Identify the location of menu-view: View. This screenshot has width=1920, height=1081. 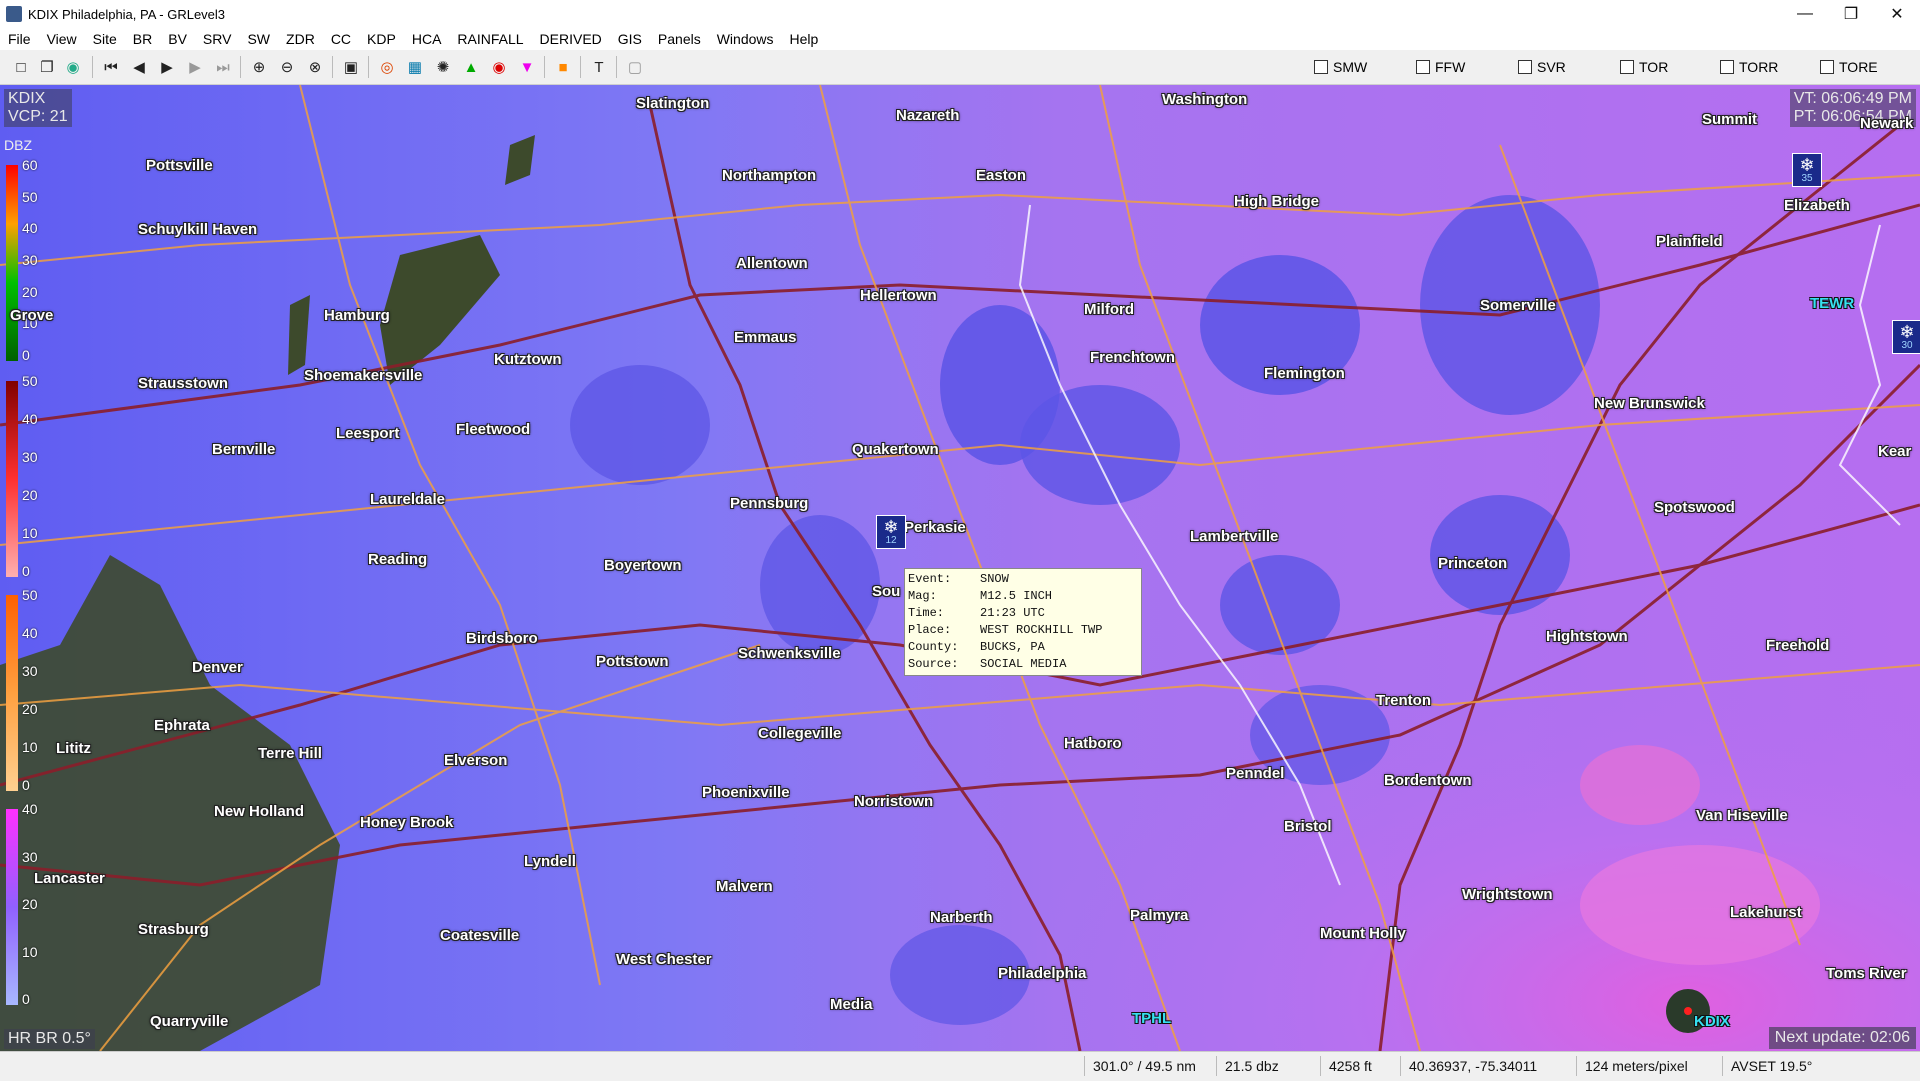
(62, 39).